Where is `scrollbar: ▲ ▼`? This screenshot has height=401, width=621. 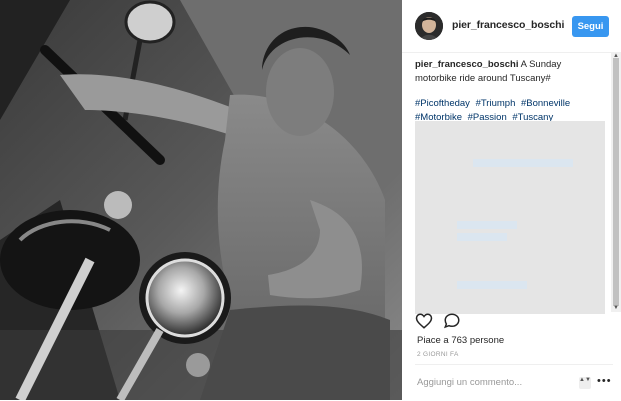 scrollbar: ▲ ▼ is located at coordinates (616, 182).